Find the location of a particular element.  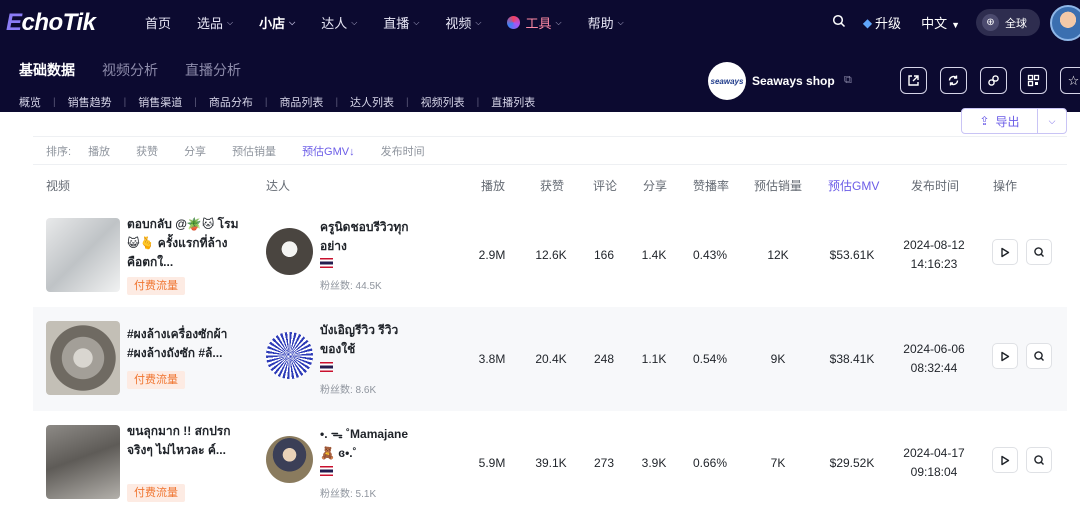

tab-video-analysis: 视频分析 is located at coordinates (130, 70).